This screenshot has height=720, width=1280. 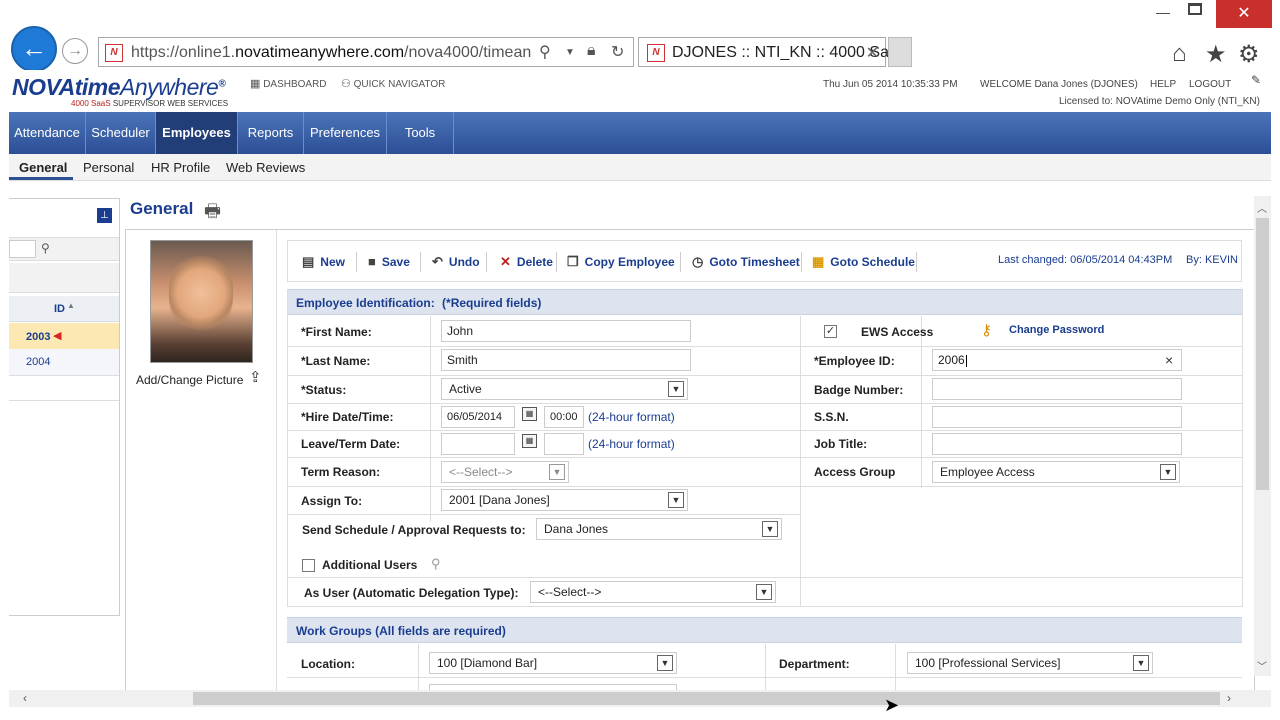 What do you see at coordinates (57, 336) in the screenshot?
I see `selected-arrow-icon: ◀` at bounding box center [57, 336].